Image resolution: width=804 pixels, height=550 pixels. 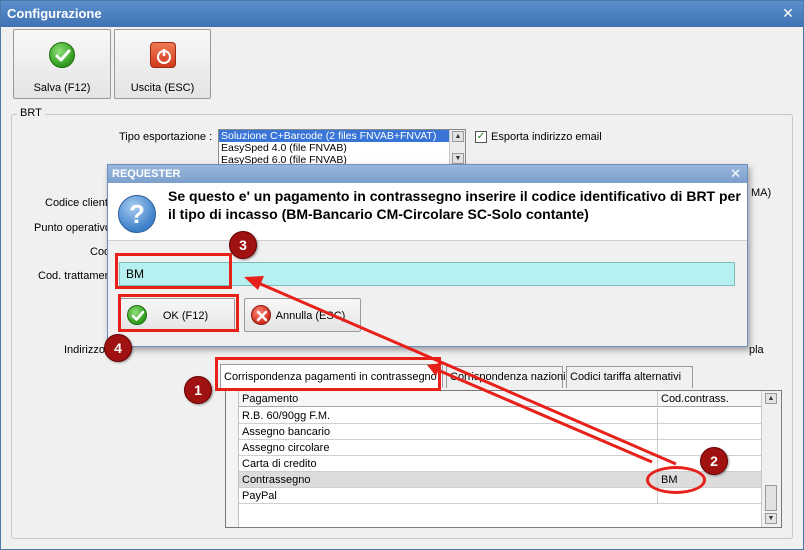 I want to click on exit-button: Uscita (ESC), so click(x=162, y=64).